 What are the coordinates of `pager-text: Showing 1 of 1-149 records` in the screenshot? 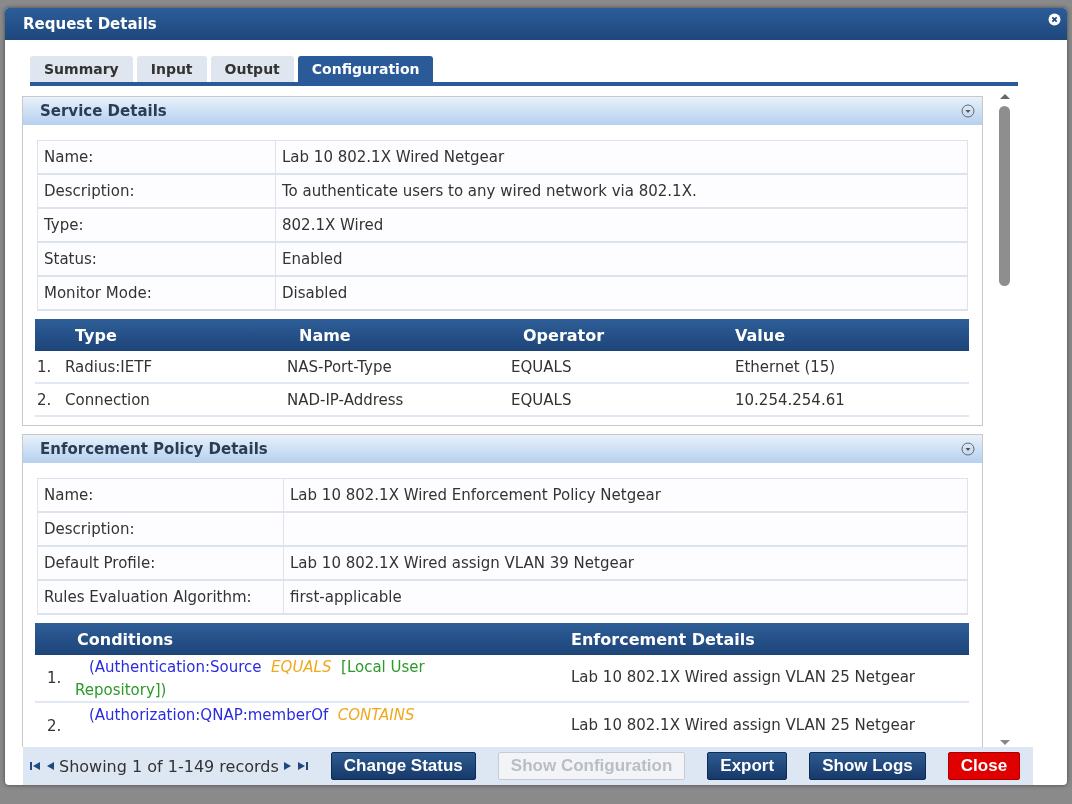 It's located at (169, 766).